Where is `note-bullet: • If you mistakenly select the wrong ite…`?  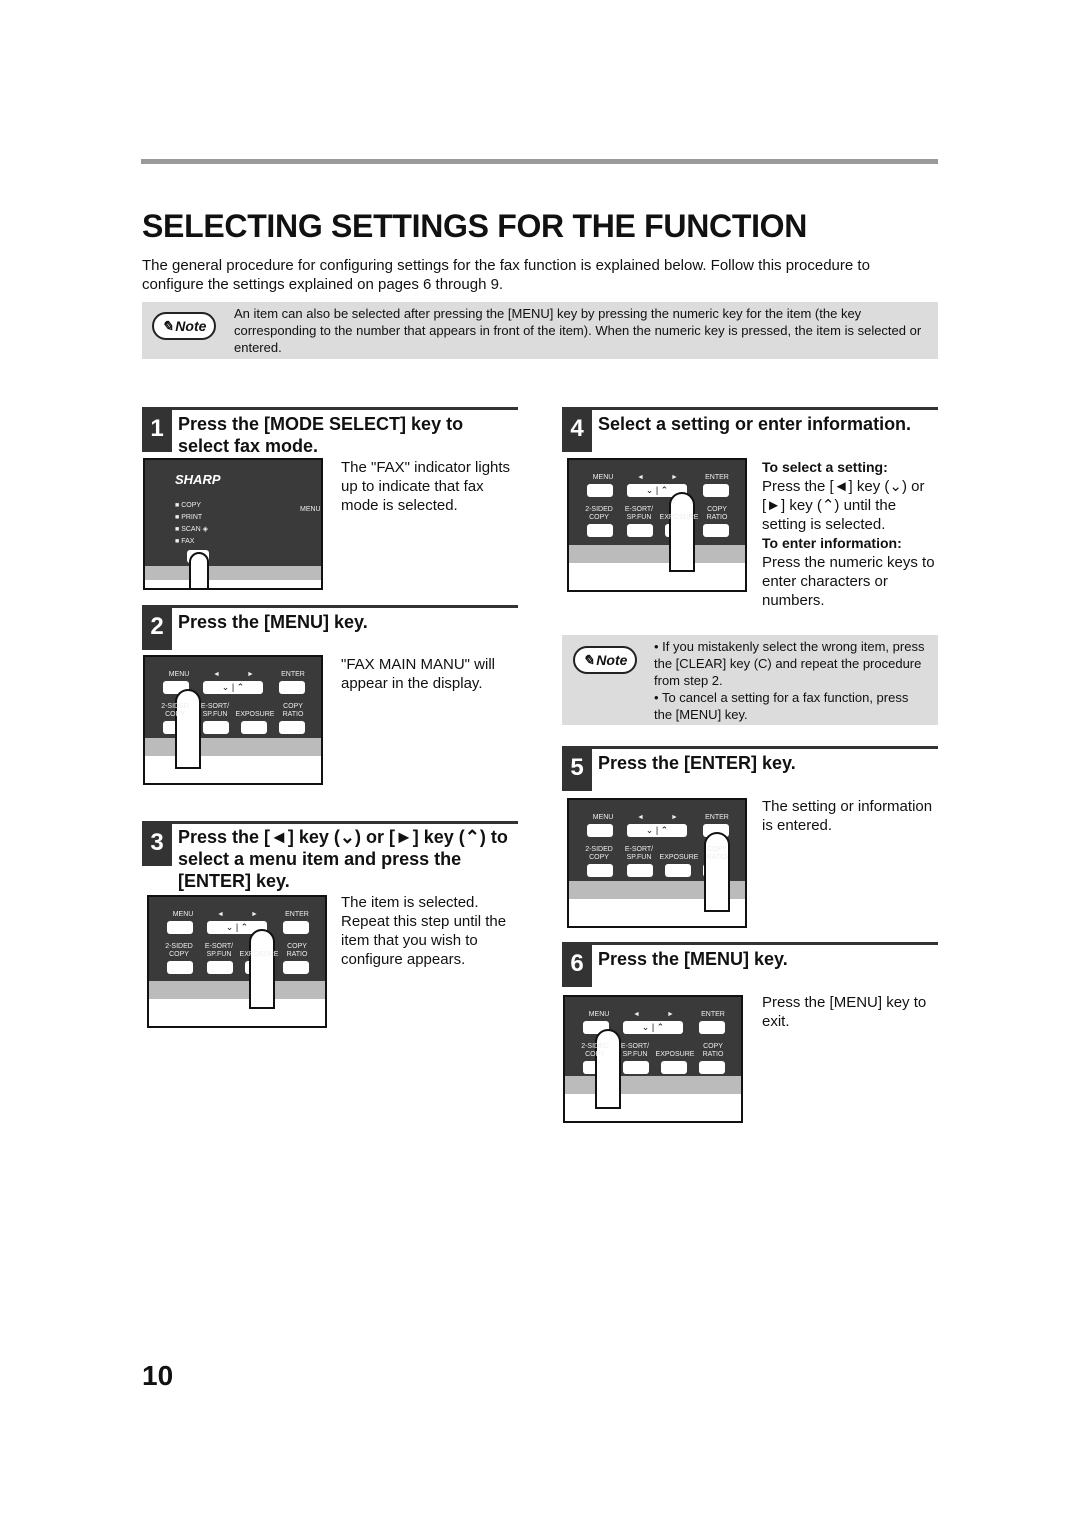
note-bullet: • If you mistakenly select the wrong ite… is located at coordinates (789, 663).